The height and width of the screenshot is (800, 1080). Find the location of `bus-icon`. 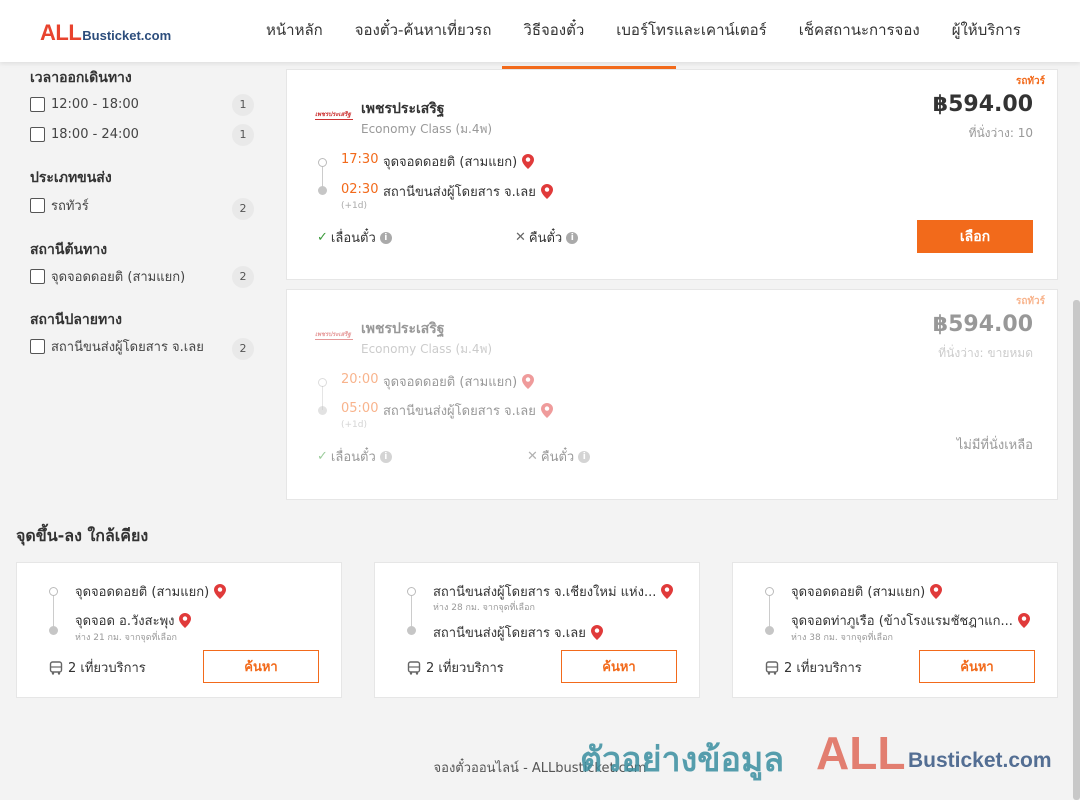

bus-icon is located at coordinates (56, 667).